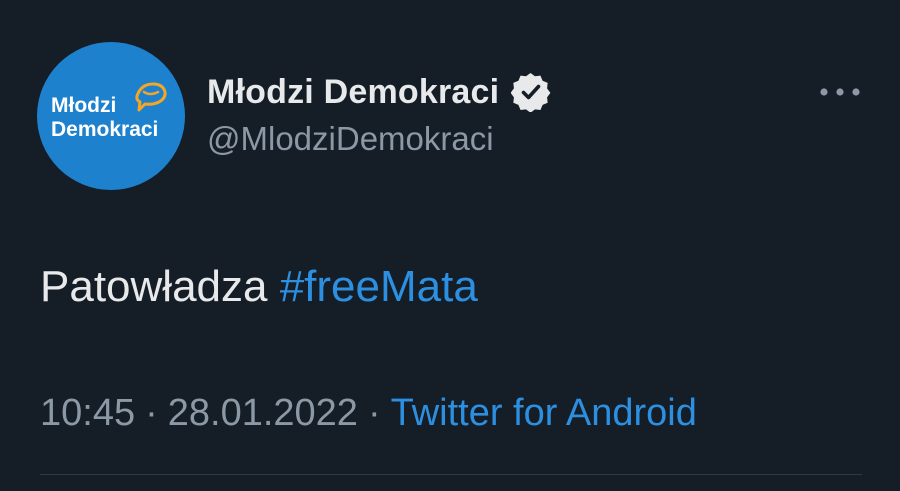 The image size is (900, 491). What do you see at coordinates (353, 92) in the screenshot?
I see `display-name: Młodzi Demokraci` at bounding box center [353, 92].